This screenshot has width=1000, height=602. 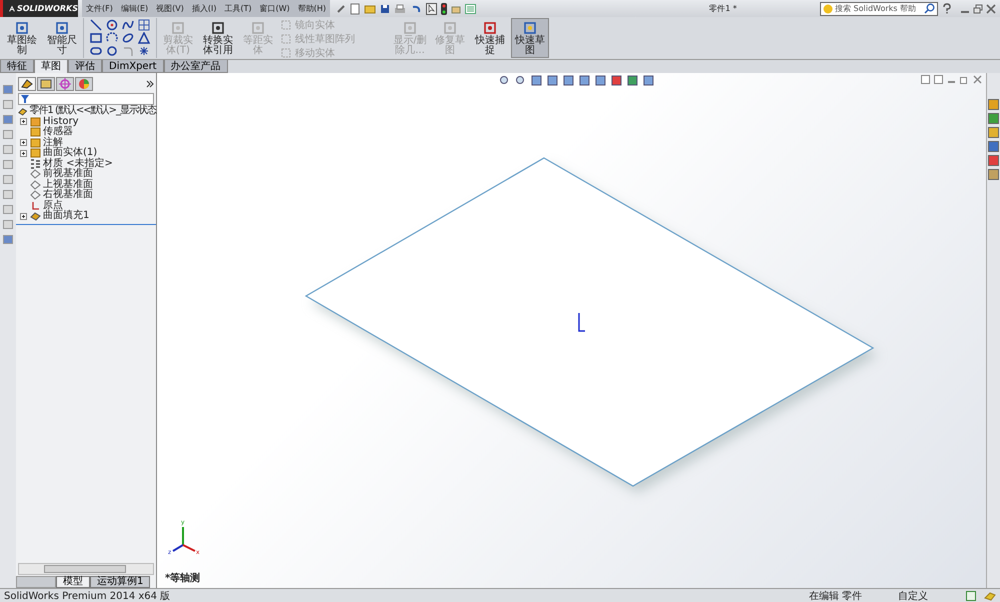 What do you see at coordinates (218, 38) in the screenshot?
I see `ribbon-button: 转换实体引用` at bounding box center [218, 38].